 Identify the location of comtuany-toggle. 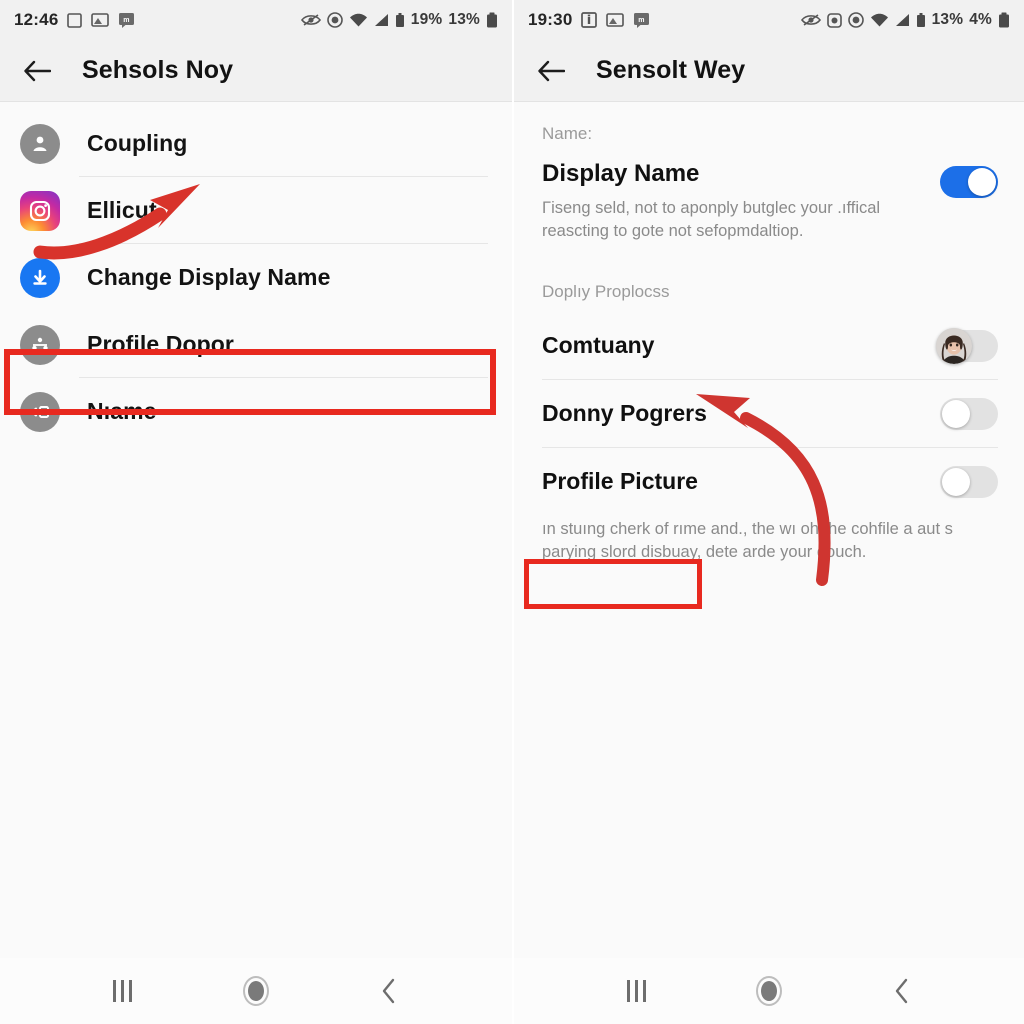
(967, 345).